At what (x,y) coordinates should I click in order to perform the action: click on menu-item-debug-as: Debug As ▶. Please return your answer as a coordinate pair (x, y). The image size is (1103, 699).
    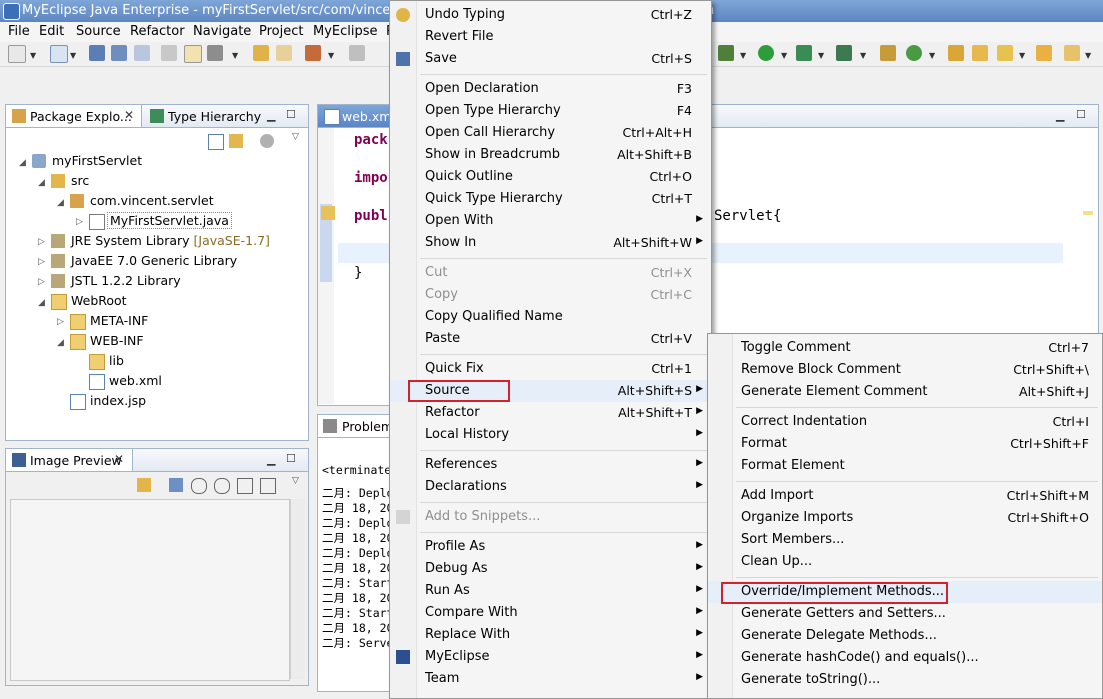
    Looking at the image, I should click on (550, 569).